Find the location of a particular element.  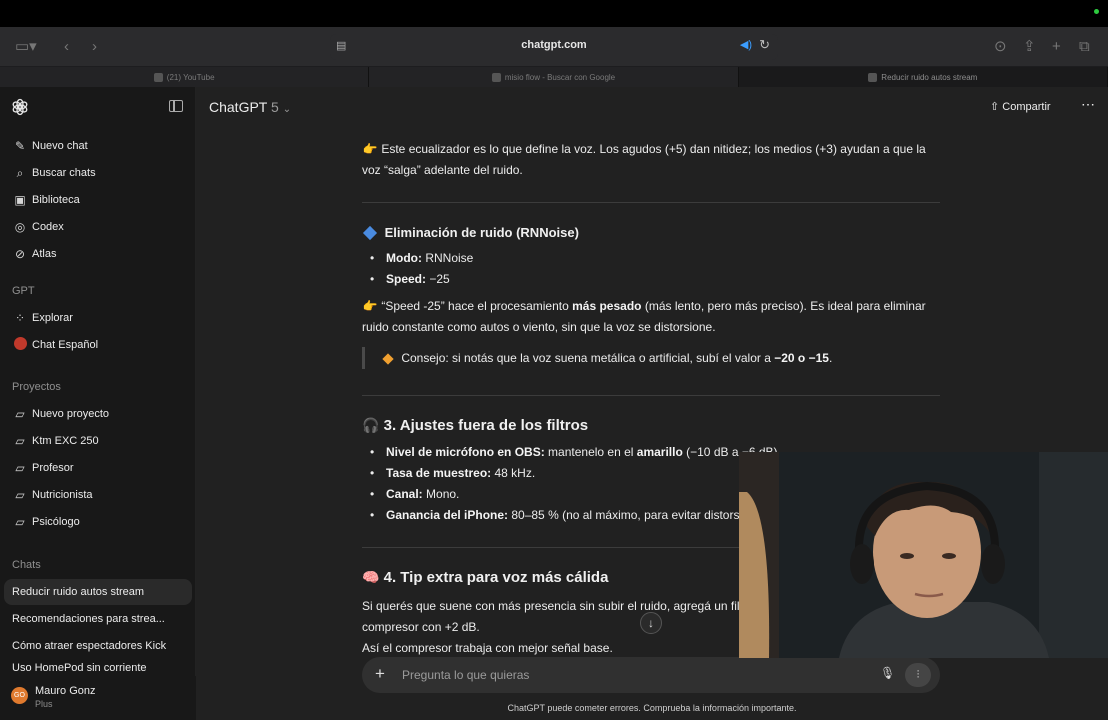

cropped-text is located at coordinates (652, 109).